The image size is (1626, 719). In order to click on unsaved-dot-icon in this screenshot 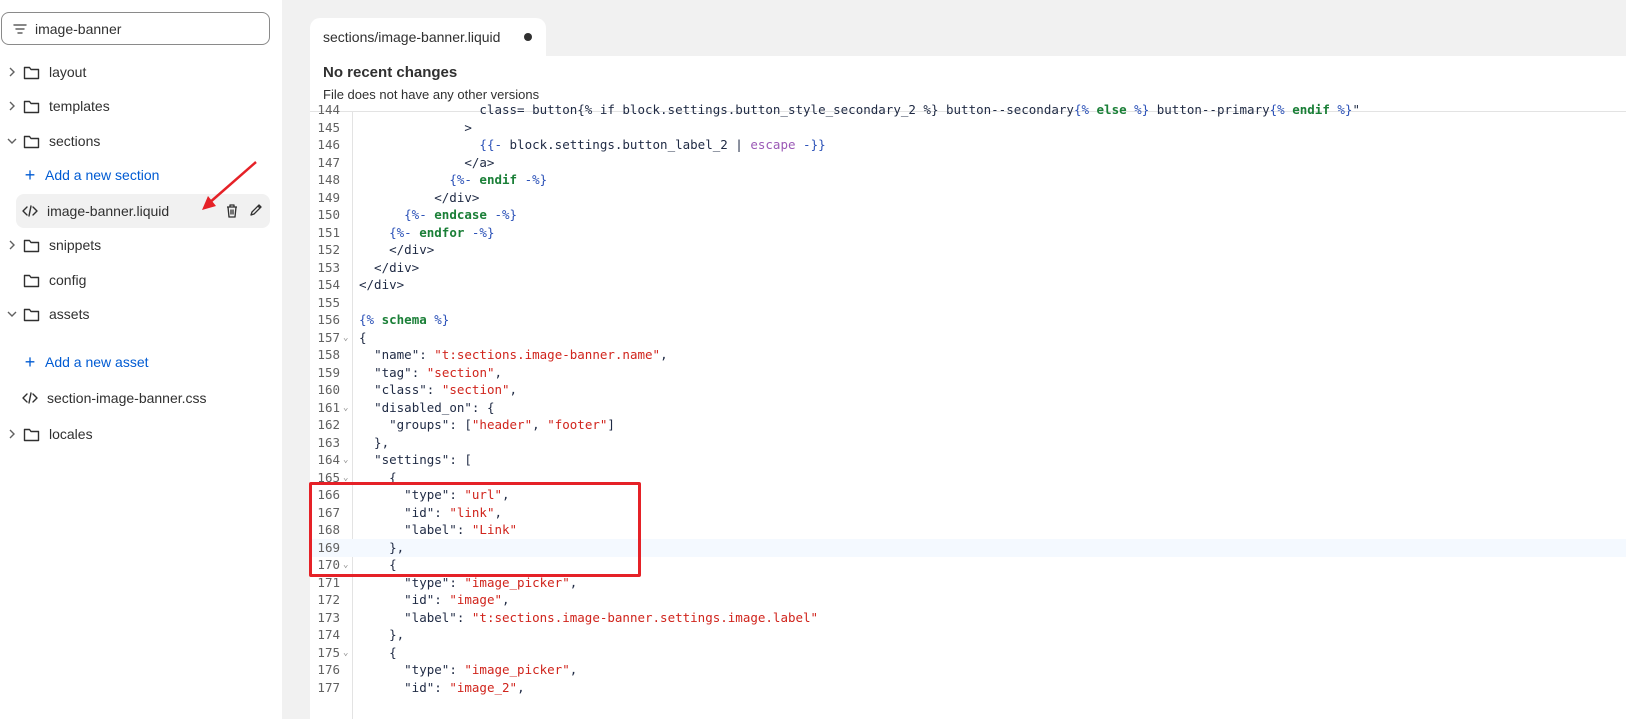, I will do `click(528, 37)`.